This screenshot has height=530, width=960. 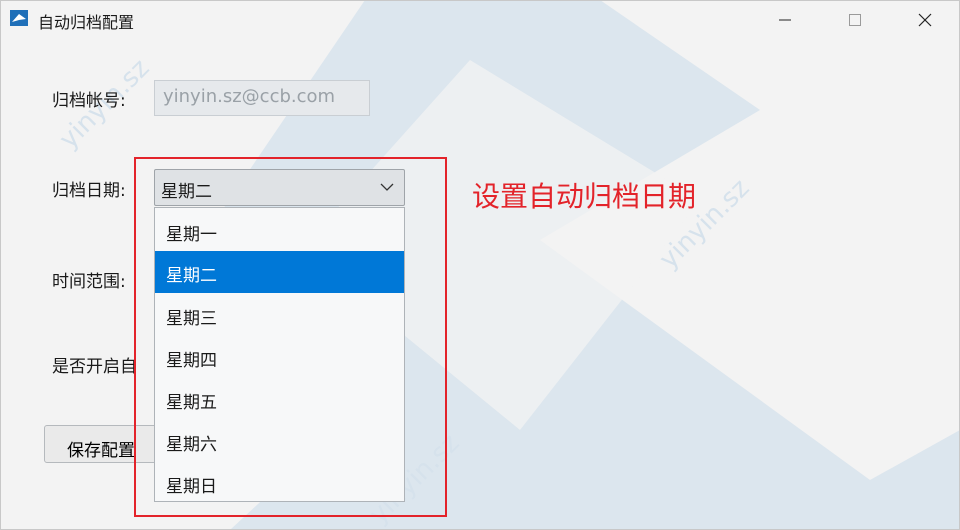 I want to click on account-field: yinyin.sz@ccb.com, so click(x=262, y=98).